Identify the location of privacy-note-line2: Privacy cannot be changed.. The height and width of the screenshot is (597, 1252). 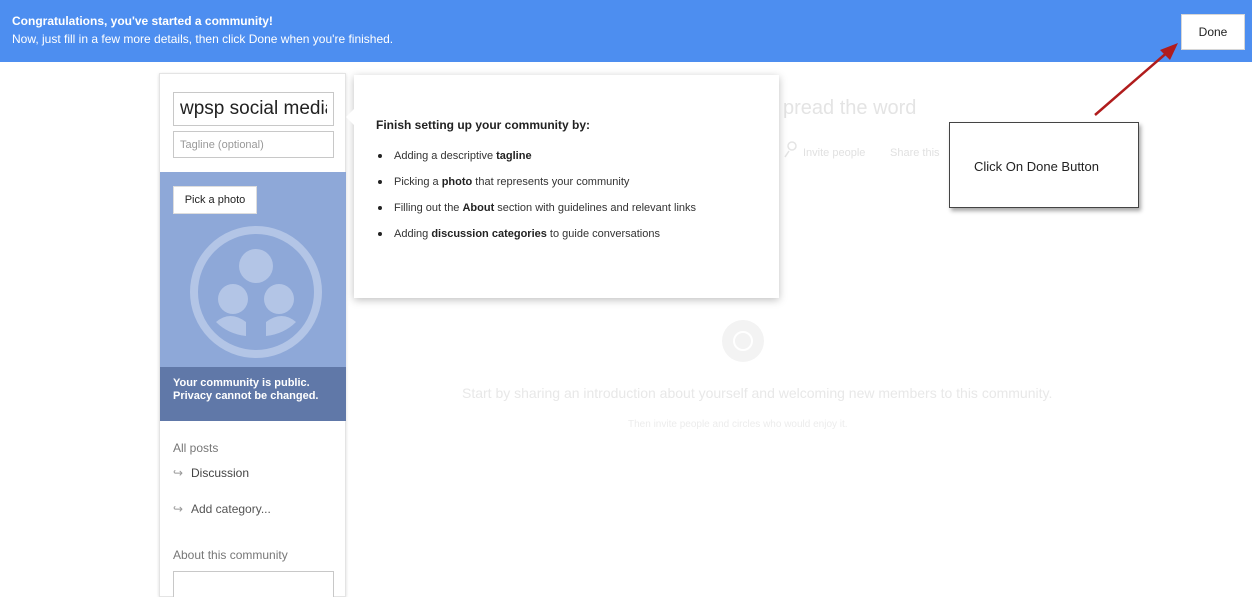
(246, 396).